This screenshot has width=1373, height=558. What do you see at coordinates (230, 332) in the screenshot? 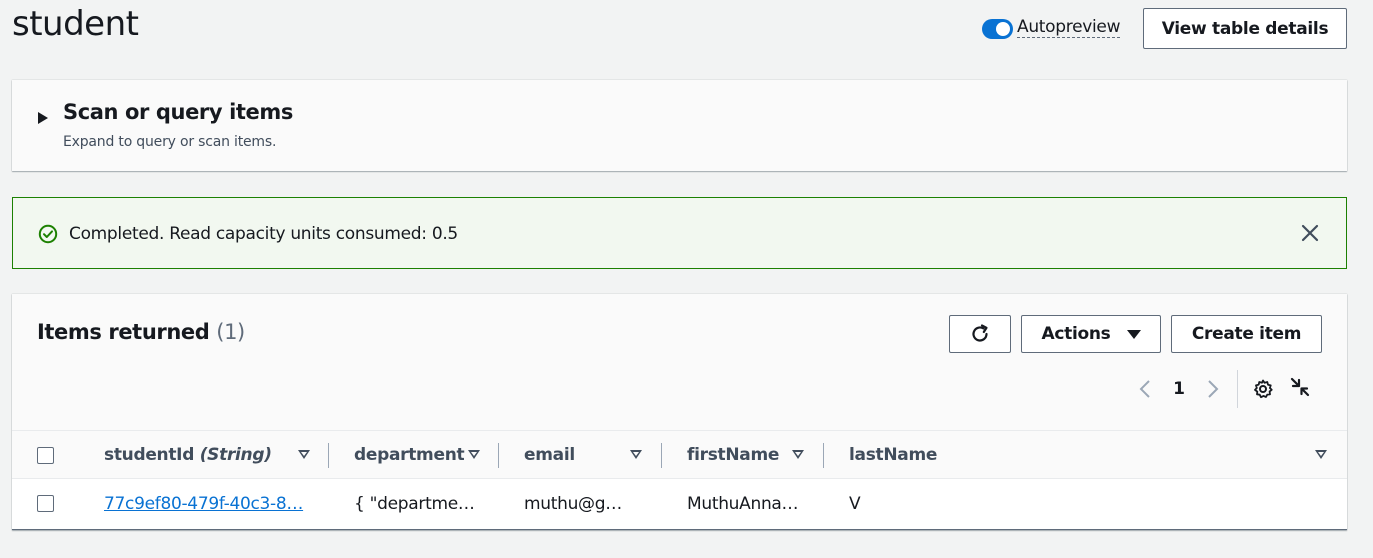
I see `items-count: (1)` at bounding box center [230, 332].